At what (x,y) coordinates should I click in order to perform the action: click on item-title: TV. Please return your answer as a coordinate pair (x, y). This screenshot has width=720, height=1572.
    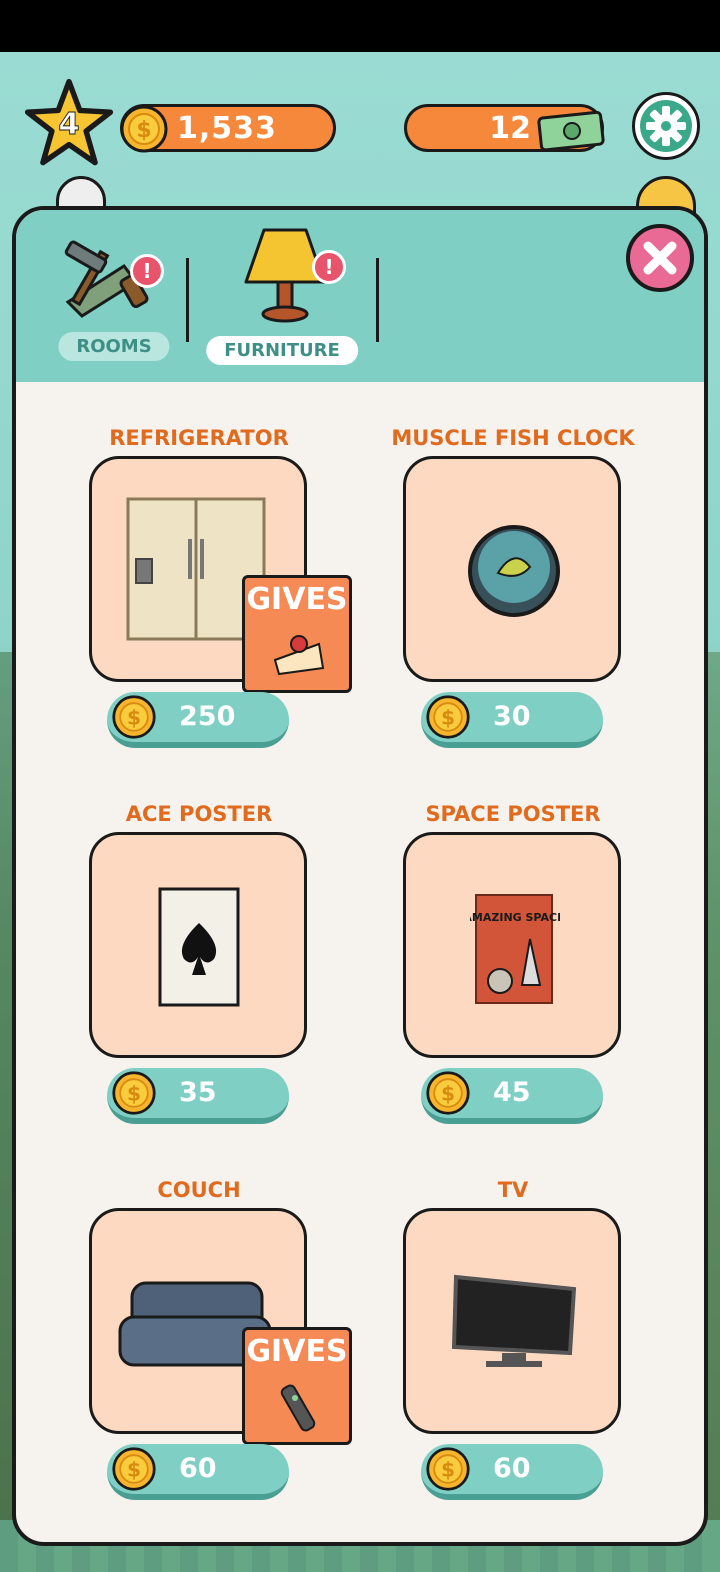
    Looking at the image, I should click on (513, 1190).